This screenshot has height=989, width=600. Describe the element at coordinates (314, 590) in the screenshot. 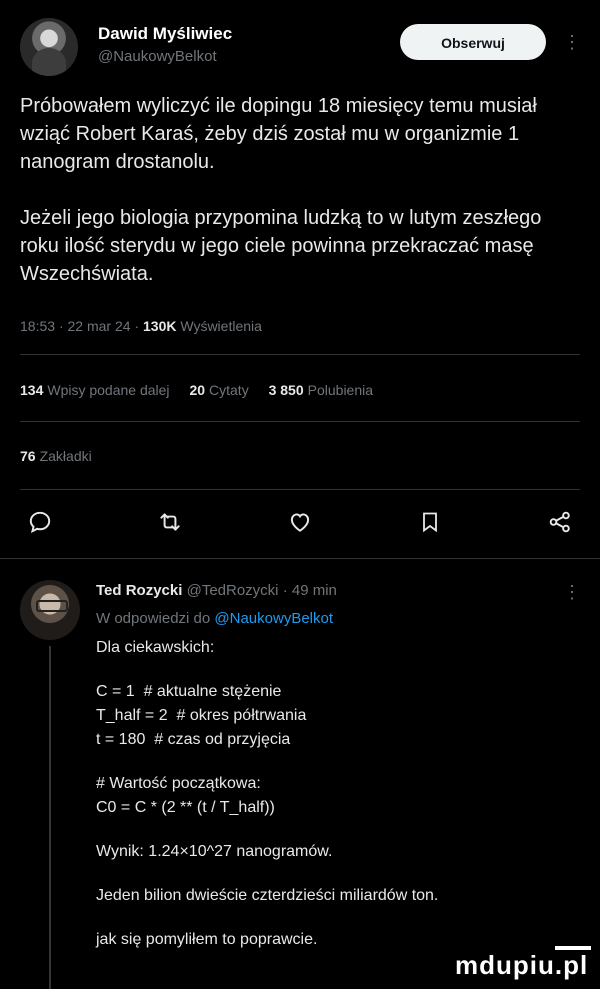

I see `reply-age: 49 min` at that location.